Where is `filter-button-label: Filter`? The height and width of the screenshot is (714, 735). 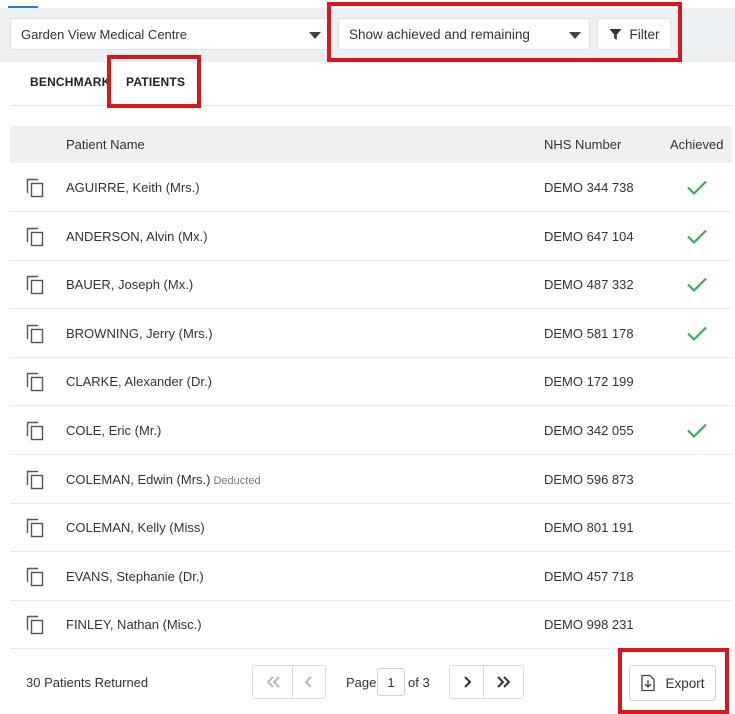
filter-button-label: Filter is located at coordinates (644, 34).